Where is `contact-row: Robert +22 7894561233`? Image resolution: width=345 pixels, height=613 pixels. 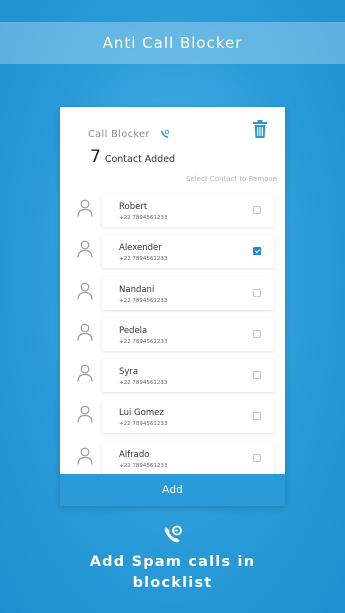
contact-row: Robert +22 7894561233 is located at coordinates (172, 211).